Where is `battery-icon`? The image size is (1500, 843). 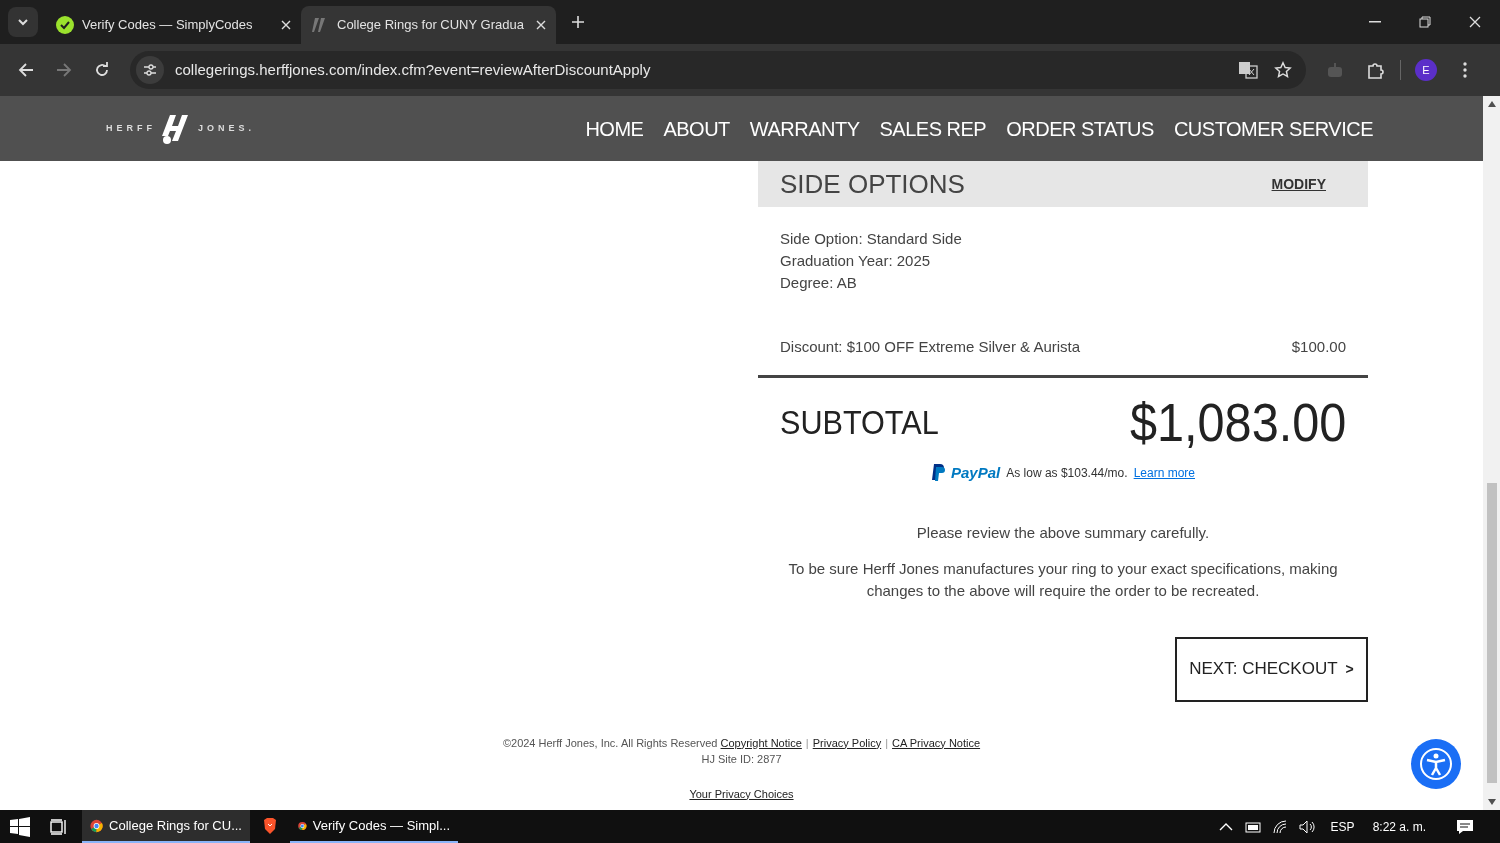 battery-icon is located at coordinates (1253, 826).